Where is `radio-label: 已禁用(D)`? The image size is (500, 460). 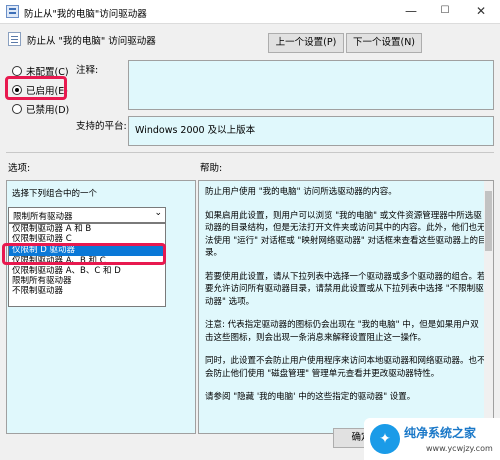 radio-label: 已禁用(D) is located at coordinates (48, 110).